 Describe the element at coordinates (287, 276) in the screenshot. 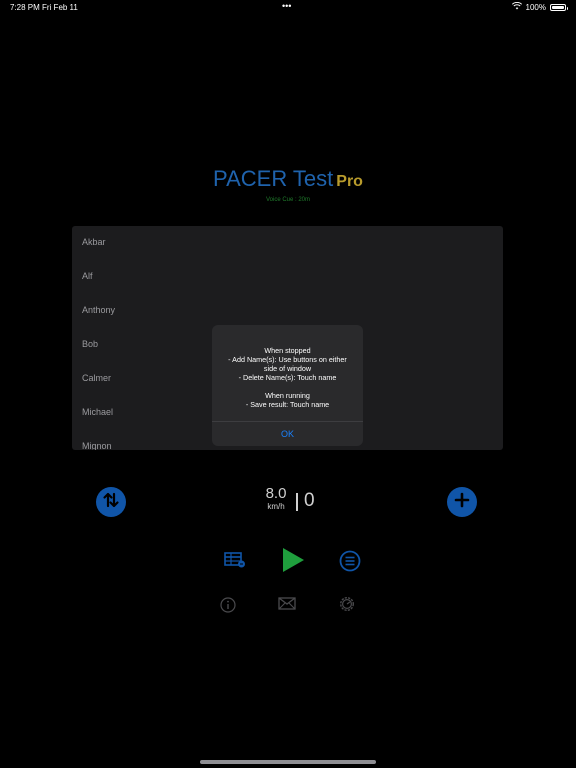

I see `list-item: Alf` at that location.